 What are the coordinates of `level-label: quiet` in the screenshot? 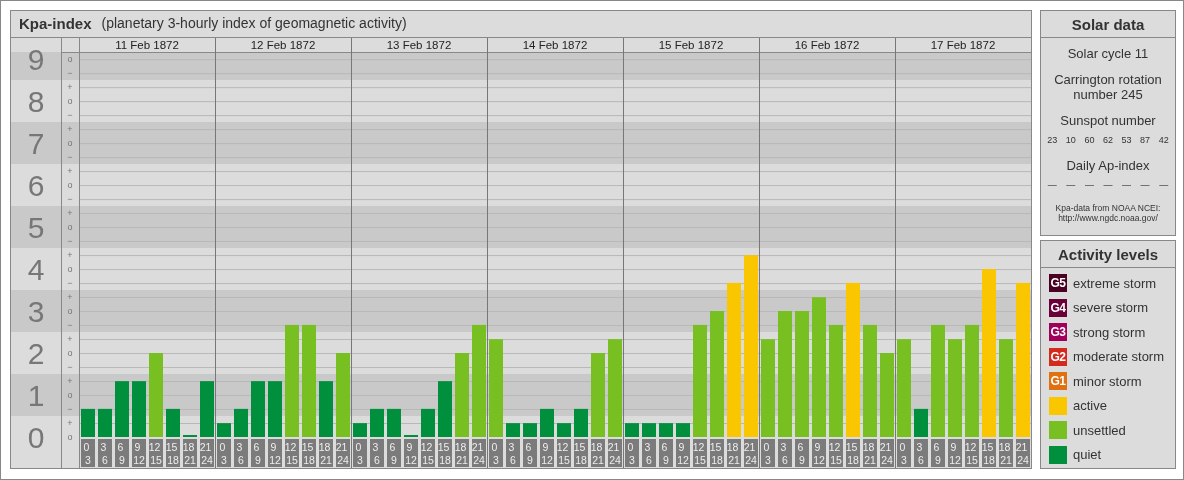 It's located at (1087, 455).